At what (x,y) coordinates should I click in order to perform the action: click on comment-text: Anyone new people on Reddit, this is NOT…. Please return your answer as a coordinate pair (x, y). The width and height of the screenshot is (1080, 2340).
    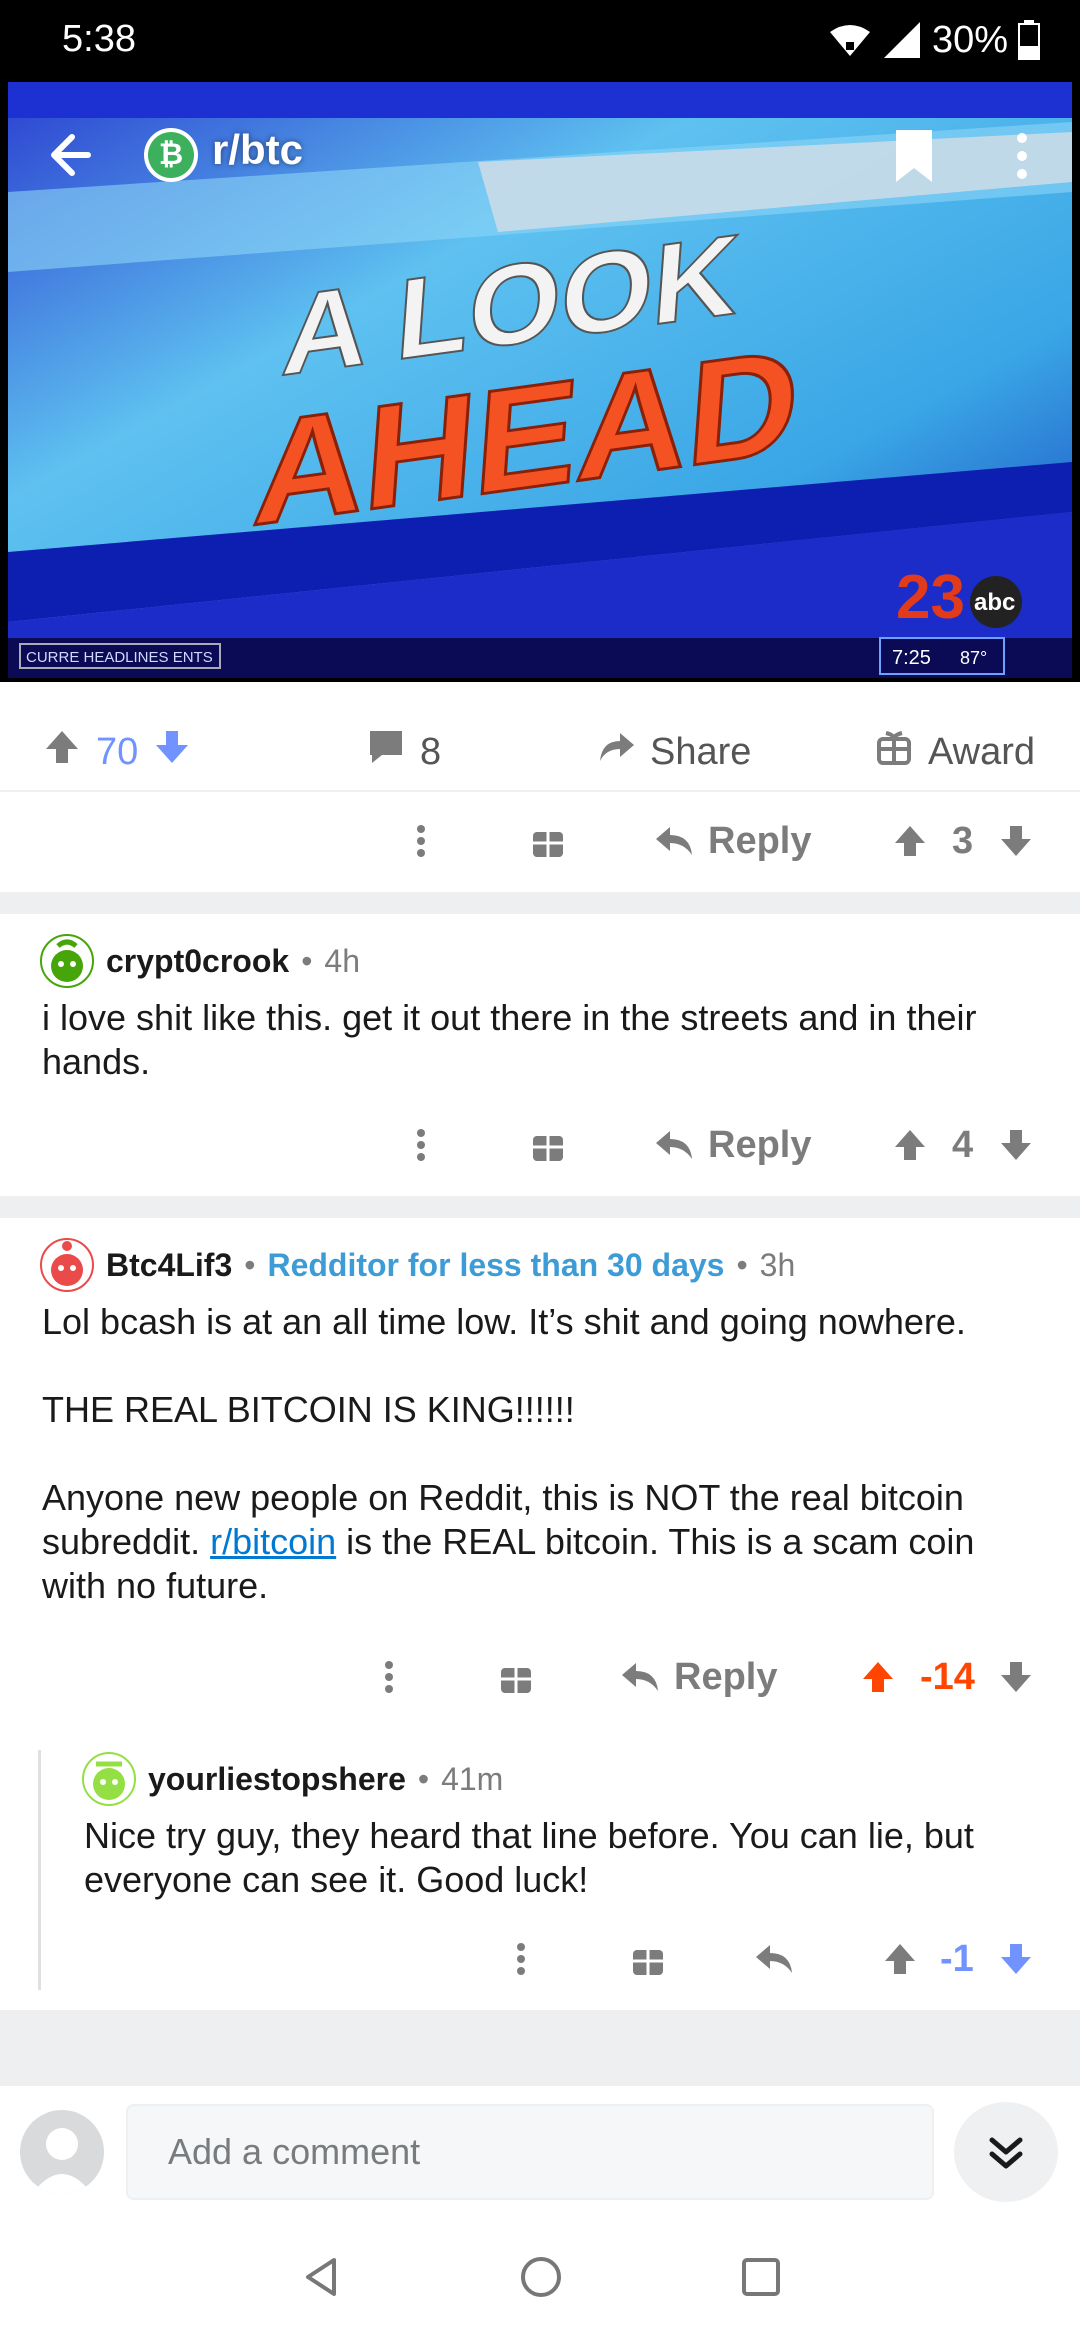
    Looking at the image, I should click on (542, 1542).